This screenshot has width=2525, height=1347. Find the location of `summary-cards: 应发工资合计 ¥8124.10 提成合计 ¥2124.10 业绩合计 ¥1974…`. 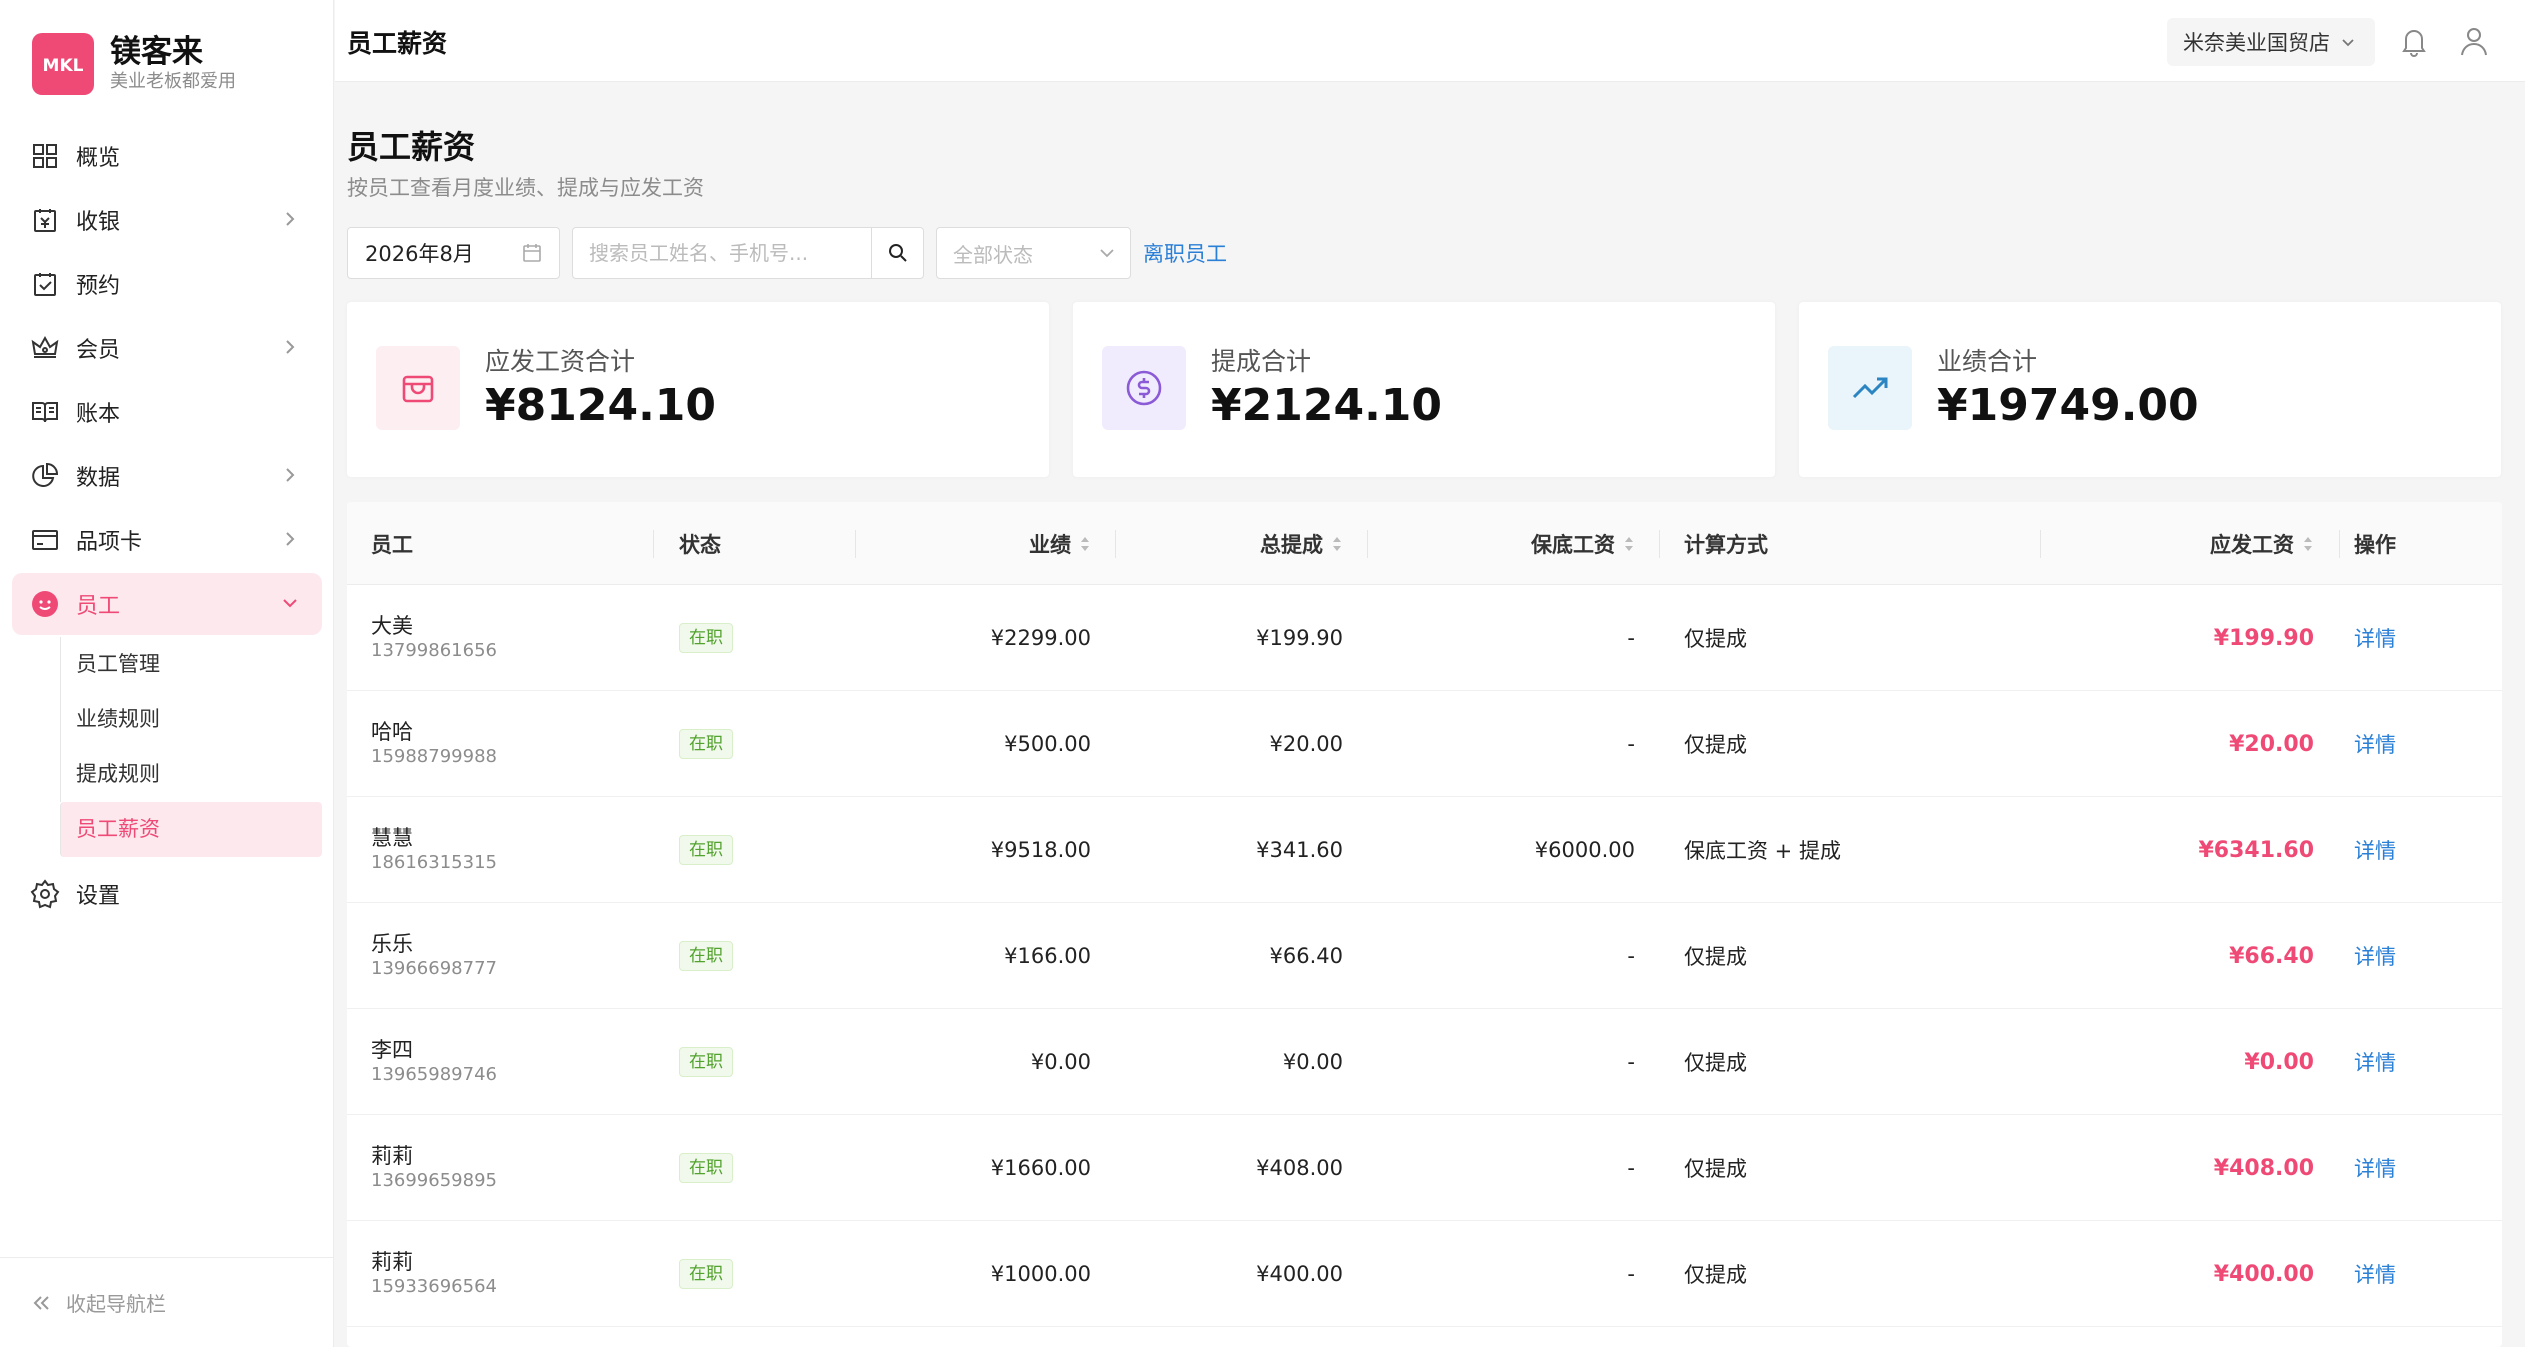

summary-cards: 应发工资合计 ¥8124.10 提成合计 ¥2124.10 业绩合计 ¥1974… is located at coordinates (1424, 389).